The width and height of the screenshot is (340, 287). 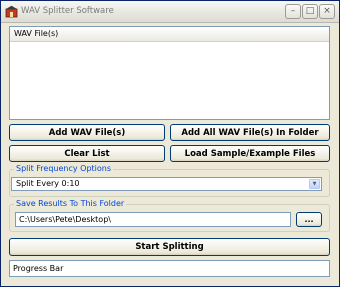 I want to click on minimize-button: –, so click(x=293, y=11).